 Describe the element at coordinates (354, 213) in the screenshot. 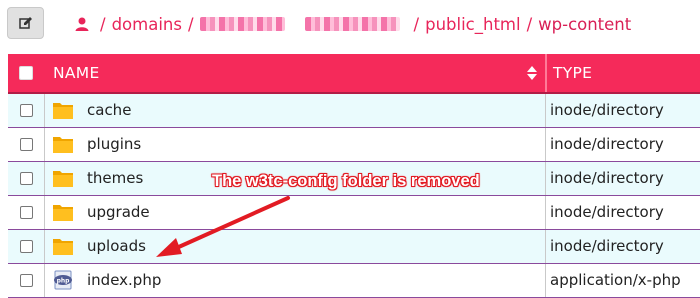

I see `table-row: upgrade inode/directory` at that location.